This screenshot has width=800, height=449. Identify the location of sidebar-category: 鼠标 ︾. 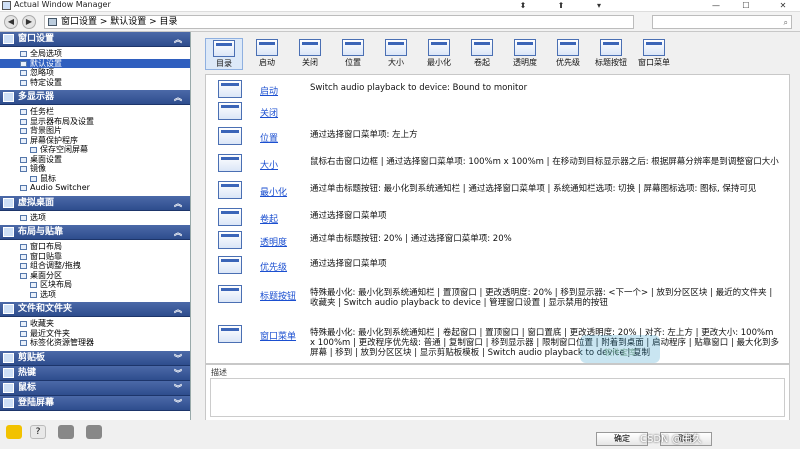
(95, 388).